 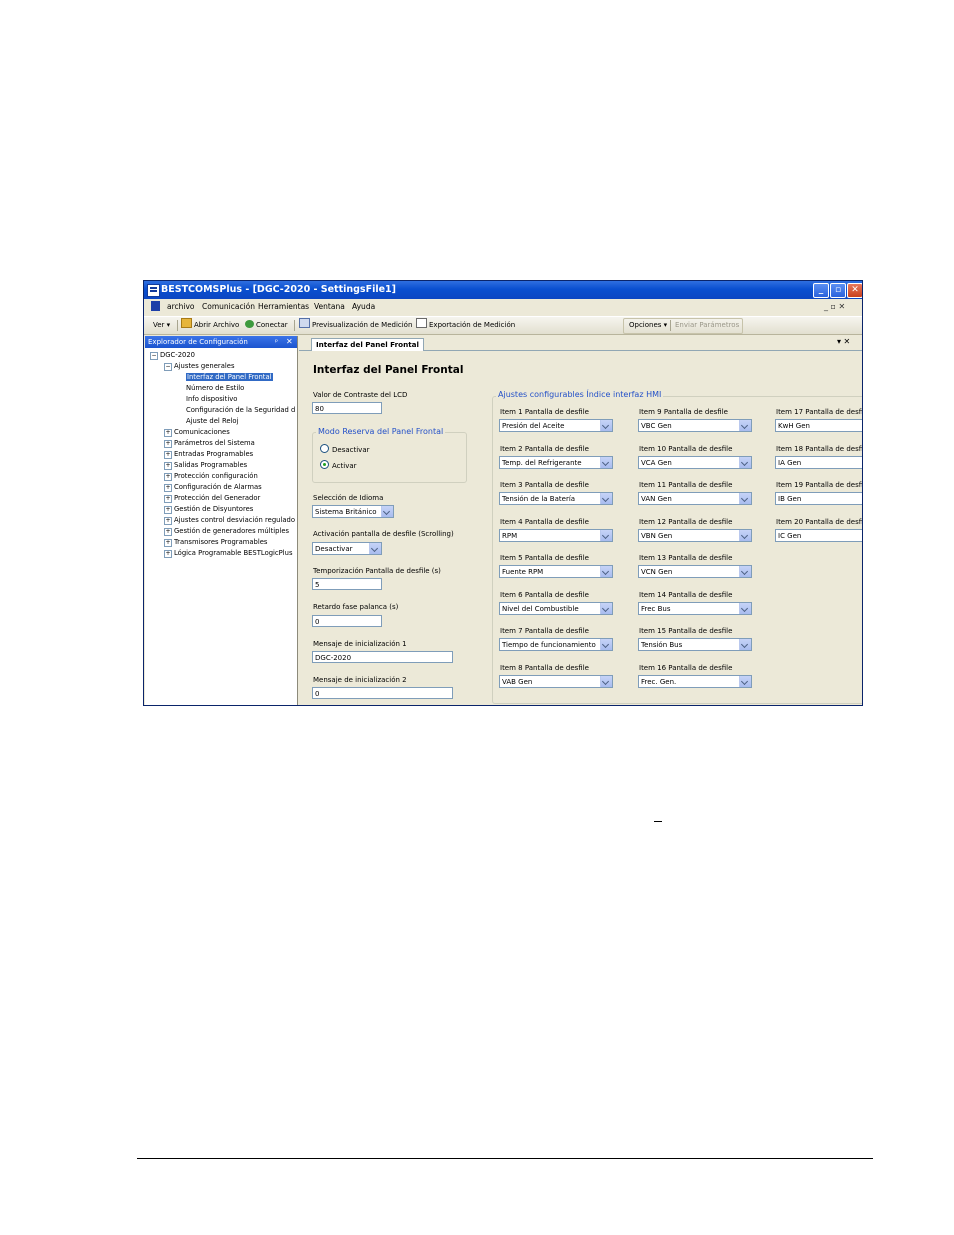 What do you see at coordinates (228, 553) in the screenshot?
I see `tree-node-bestlogic: + Lógica Programable BESTLogicPlus` at bounding box center [228, 553].